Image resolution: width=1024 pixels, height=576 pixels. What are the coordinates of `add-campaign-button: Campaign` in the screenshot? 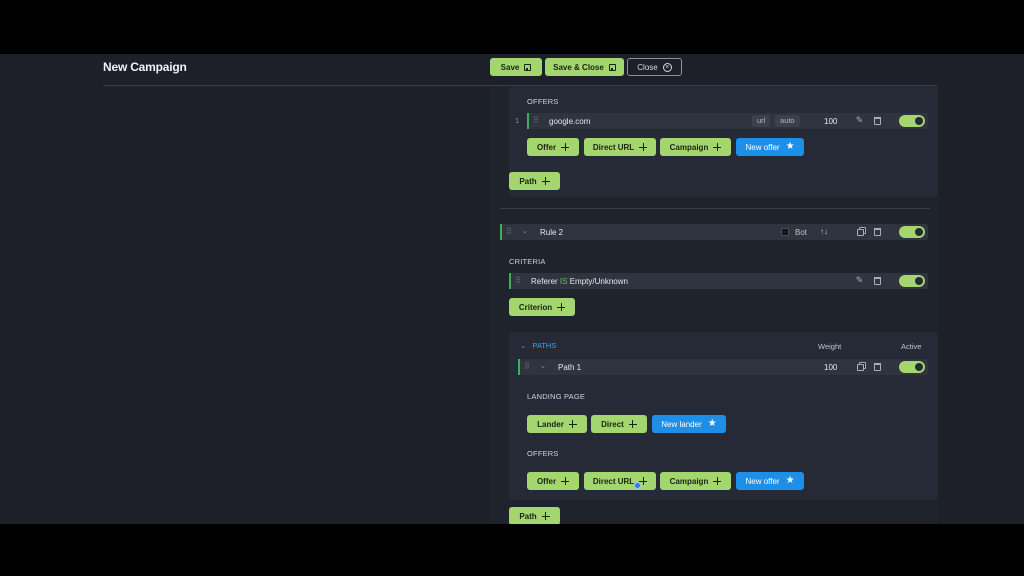 It's located at (695, 147).